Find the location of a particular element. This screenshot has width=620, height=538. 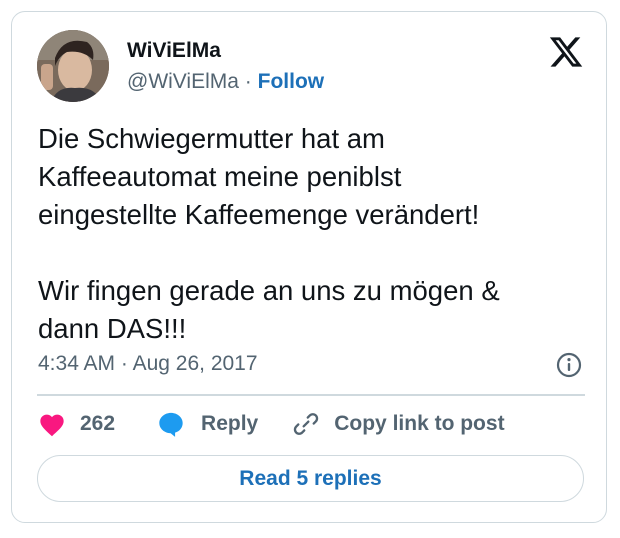

reply-button: Reply is located at coordinates (207, 424).